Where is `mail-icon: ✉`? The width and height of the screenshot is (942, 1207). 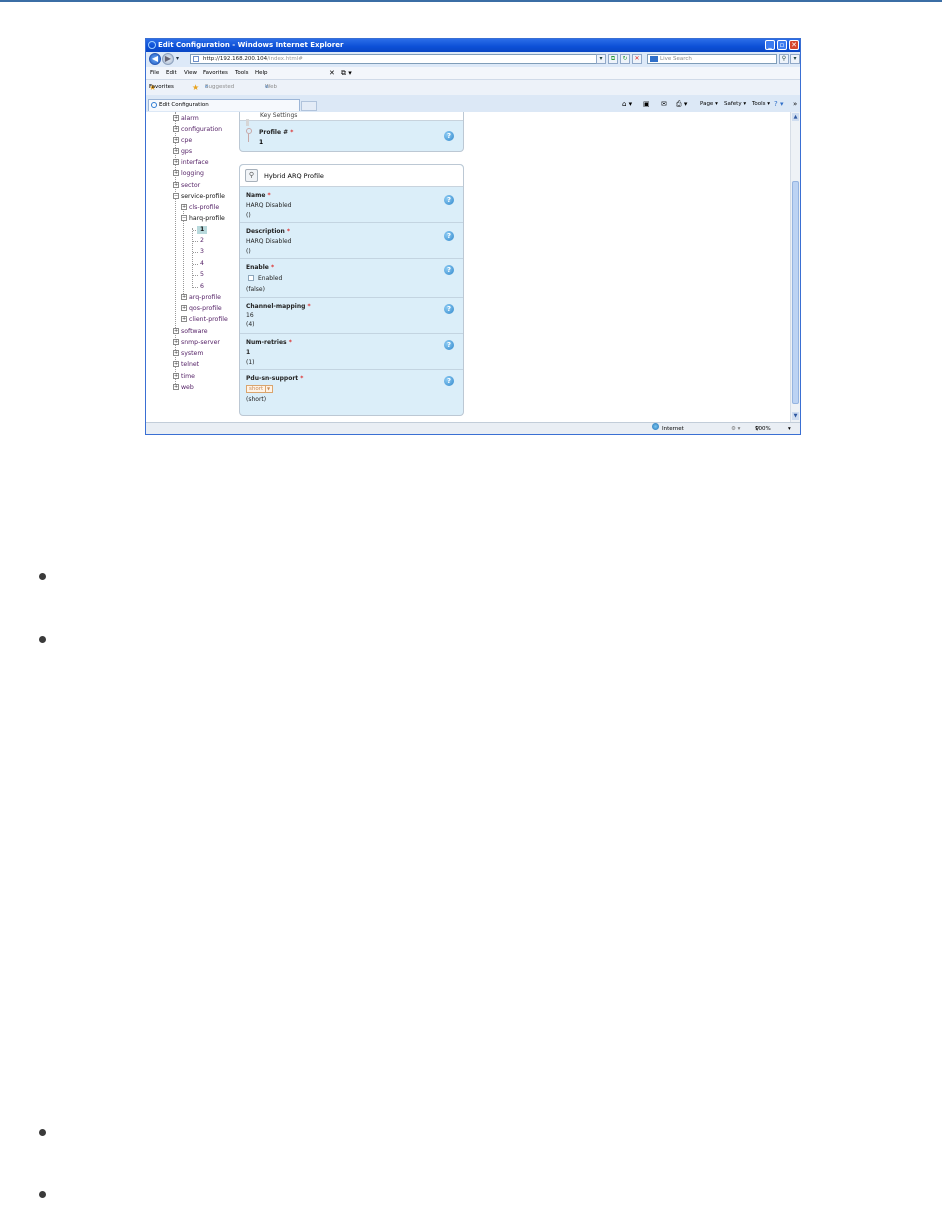 mail-icon: ✉ is located at coordinates (664, 104).